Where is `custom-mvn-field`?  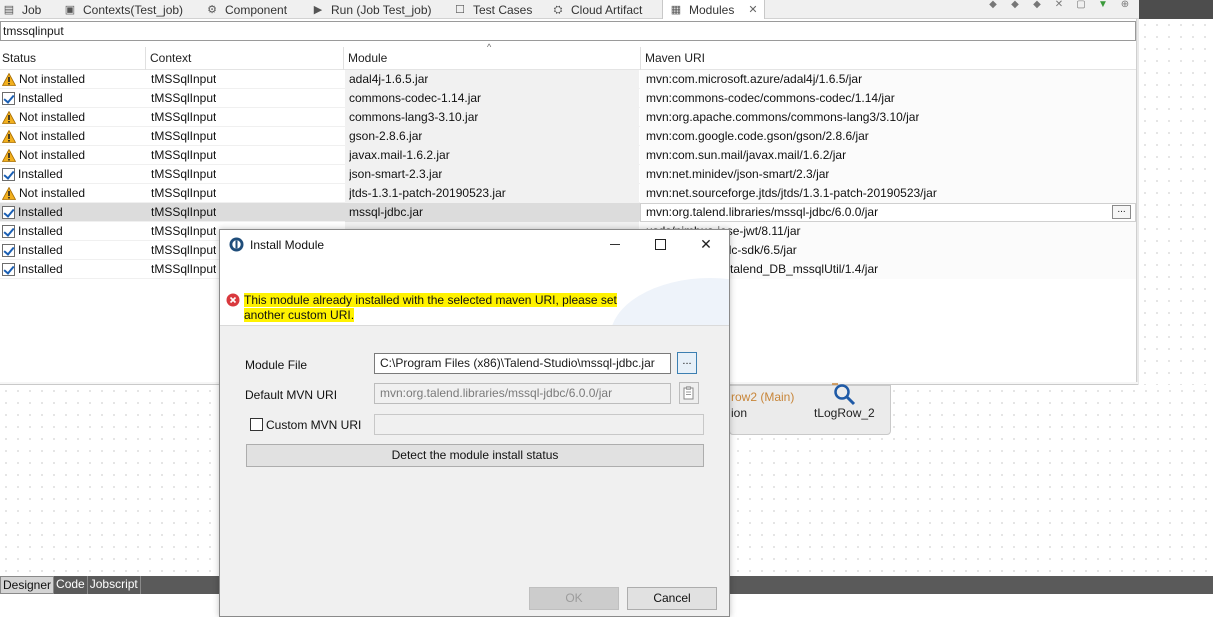
custom-mvn-field is located at coordinates (539, 424).